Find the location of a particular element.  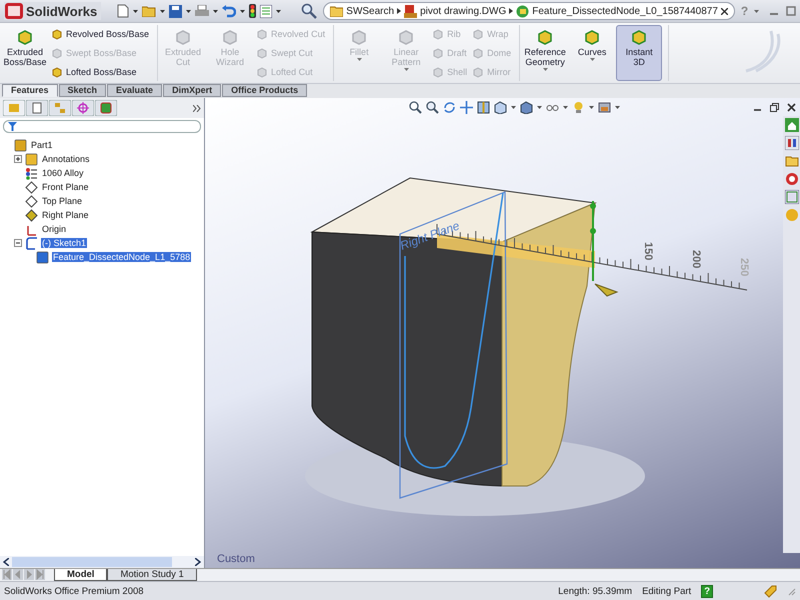

rotate-icon is located at coordinates (449, 107).